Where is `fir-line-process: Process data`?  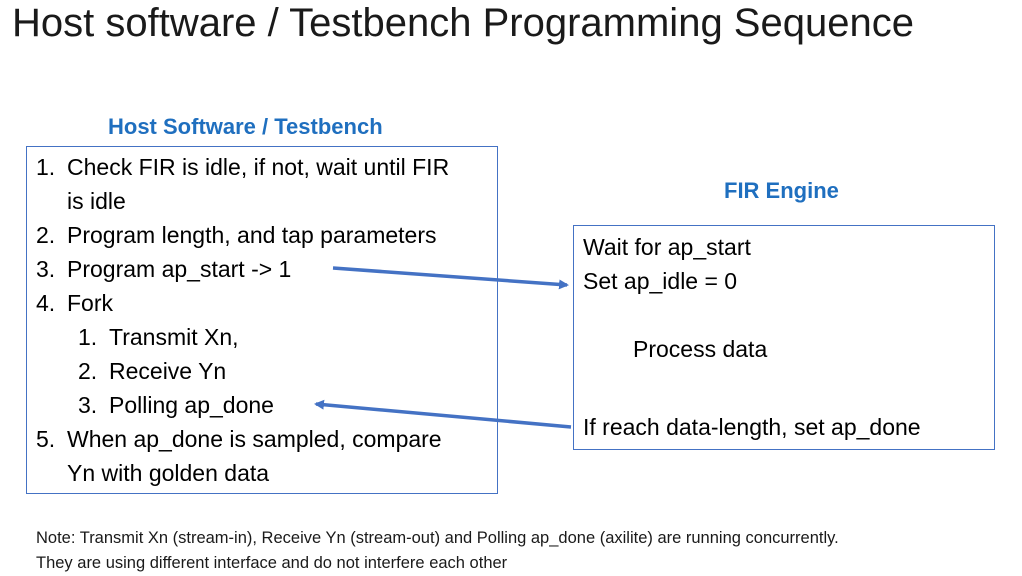
fir-line-process: Process data is located at coordinates (700, 349).